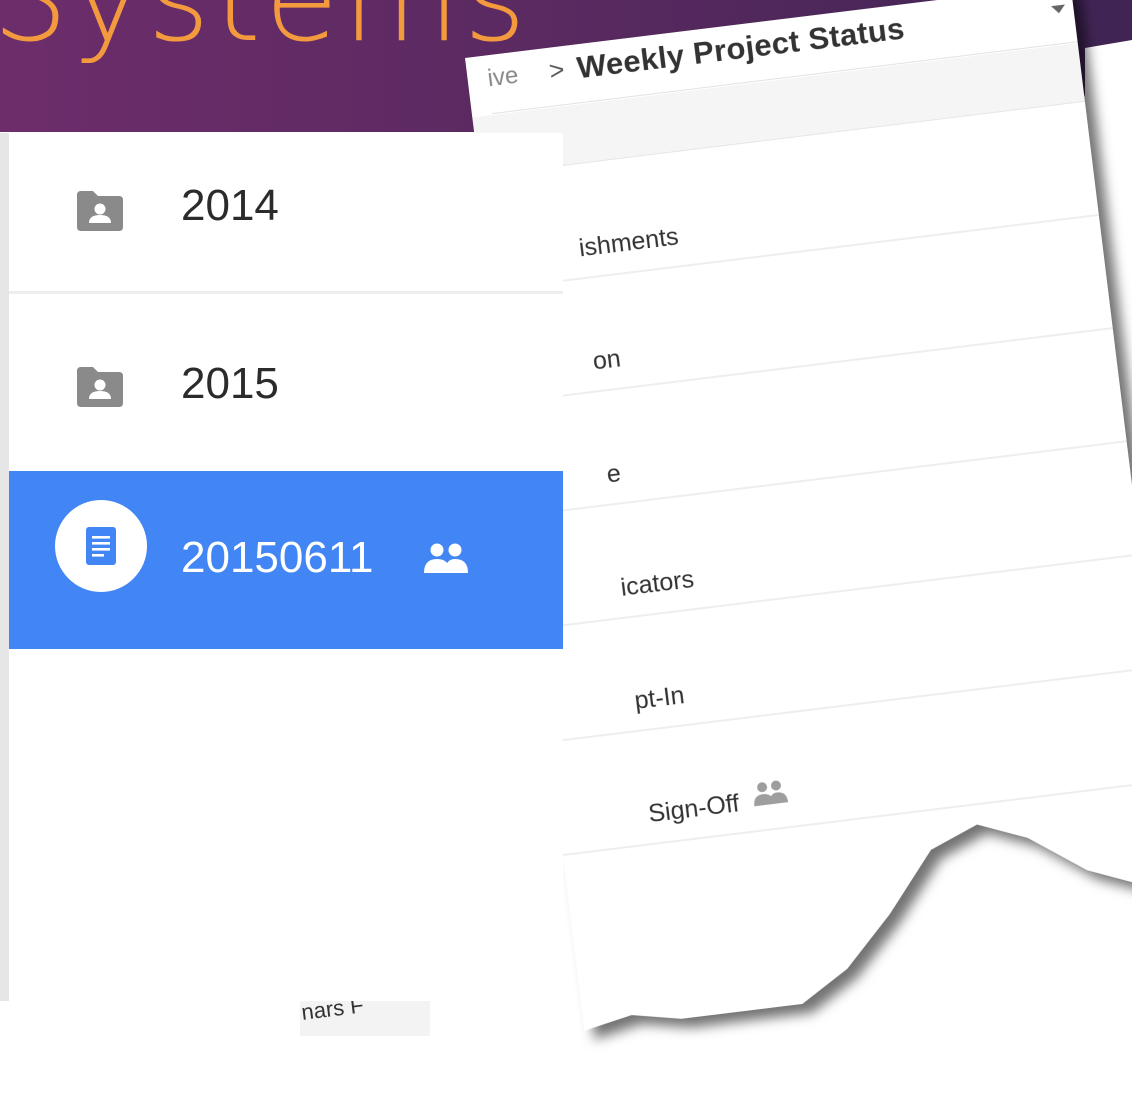 Image resolution: width=1132 pixels, height=1093 pixels. What do you see at coordinates (286, 213) in the screenshot?
I see `folder-row-2014: 2014` at bounding box center [286, 213].